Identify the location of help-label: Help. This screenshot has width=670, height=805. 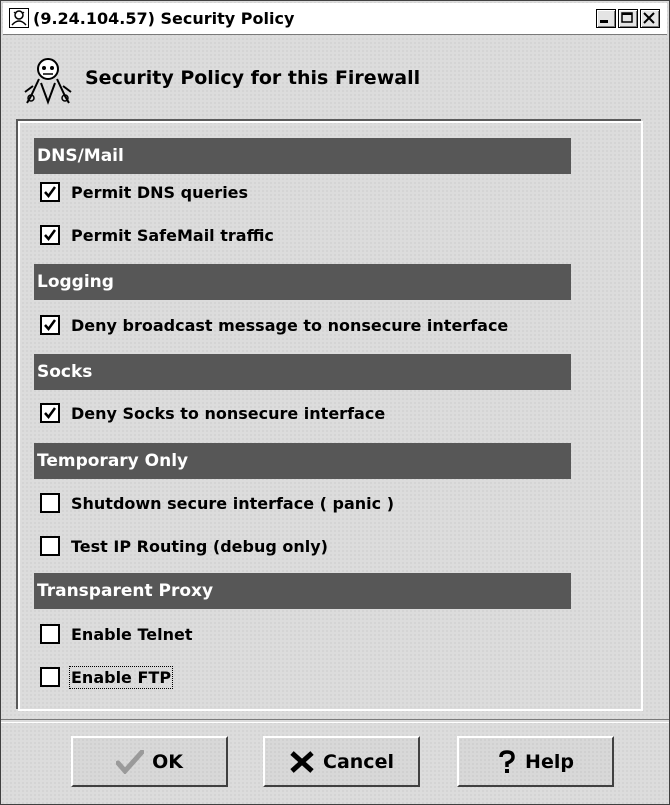
(549, 761).